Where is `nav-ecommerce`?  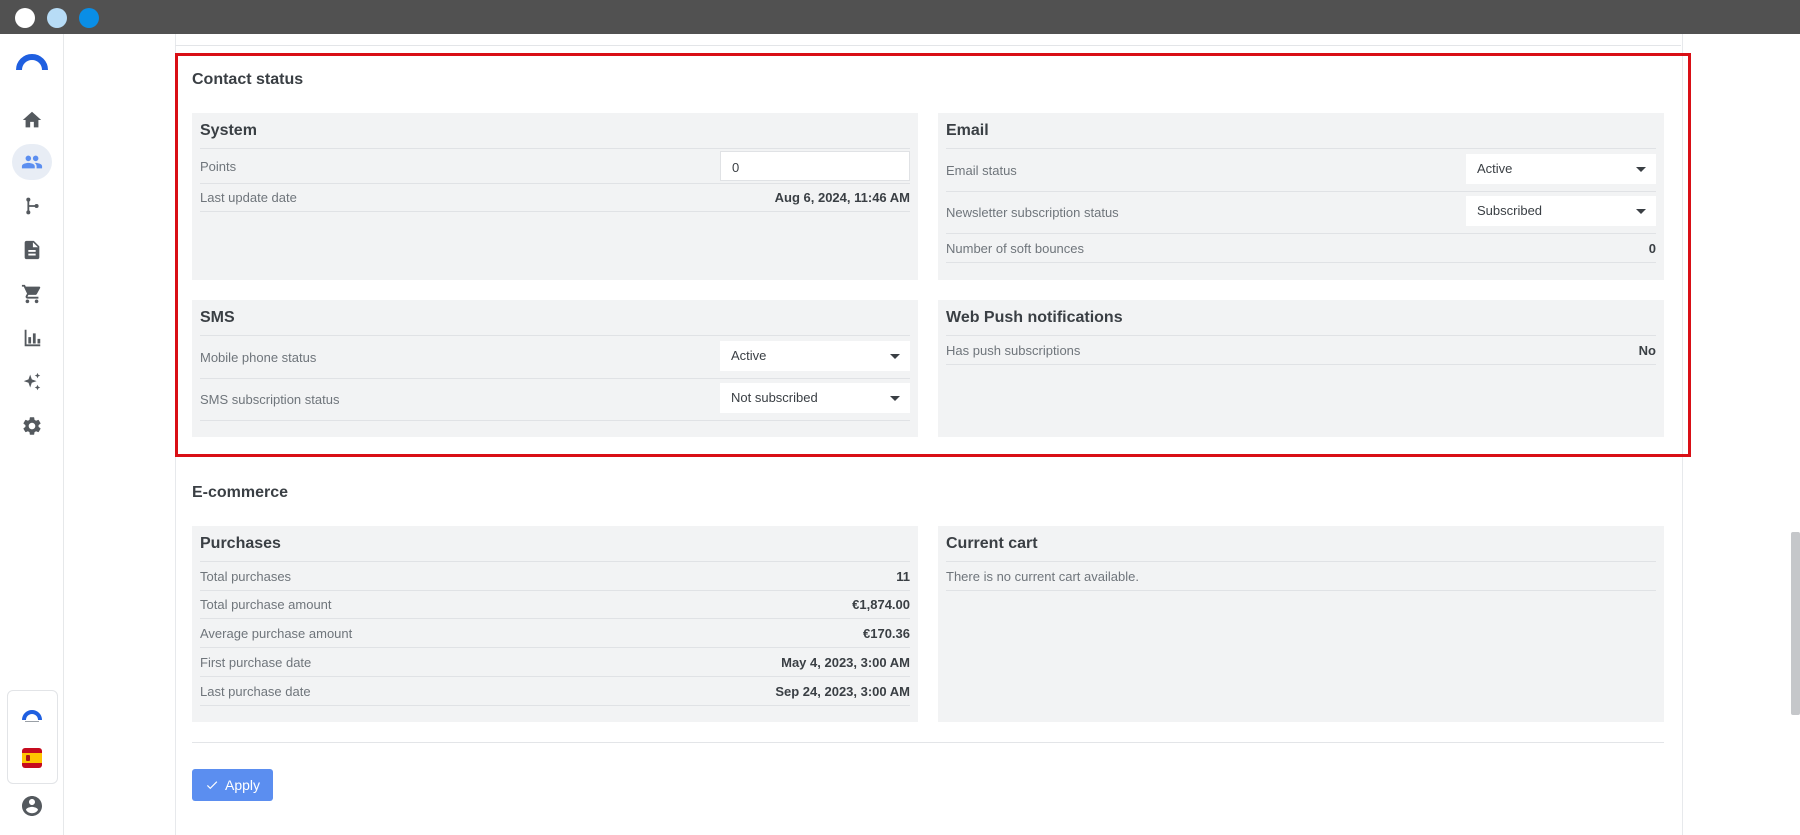
nav-ecommerce is located at coordinates (32, 294).